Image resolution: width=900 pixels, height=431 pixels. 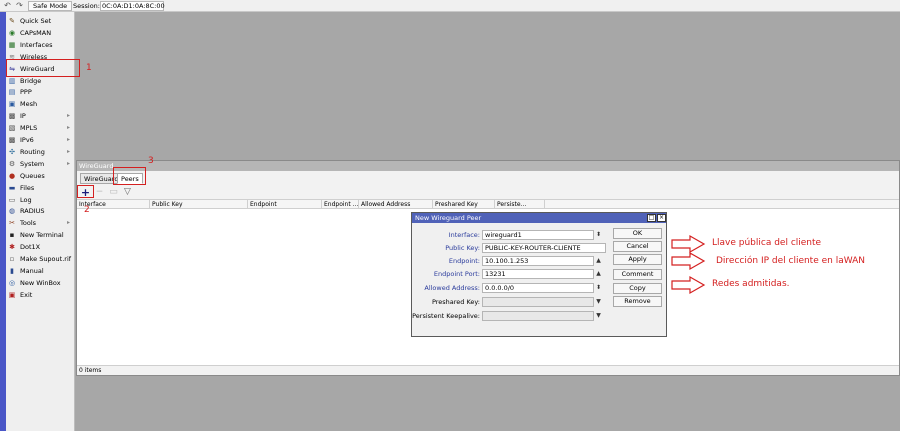 I want to click on endpoint-port-label: Endpoint Port:, so click(x=456, y=274).